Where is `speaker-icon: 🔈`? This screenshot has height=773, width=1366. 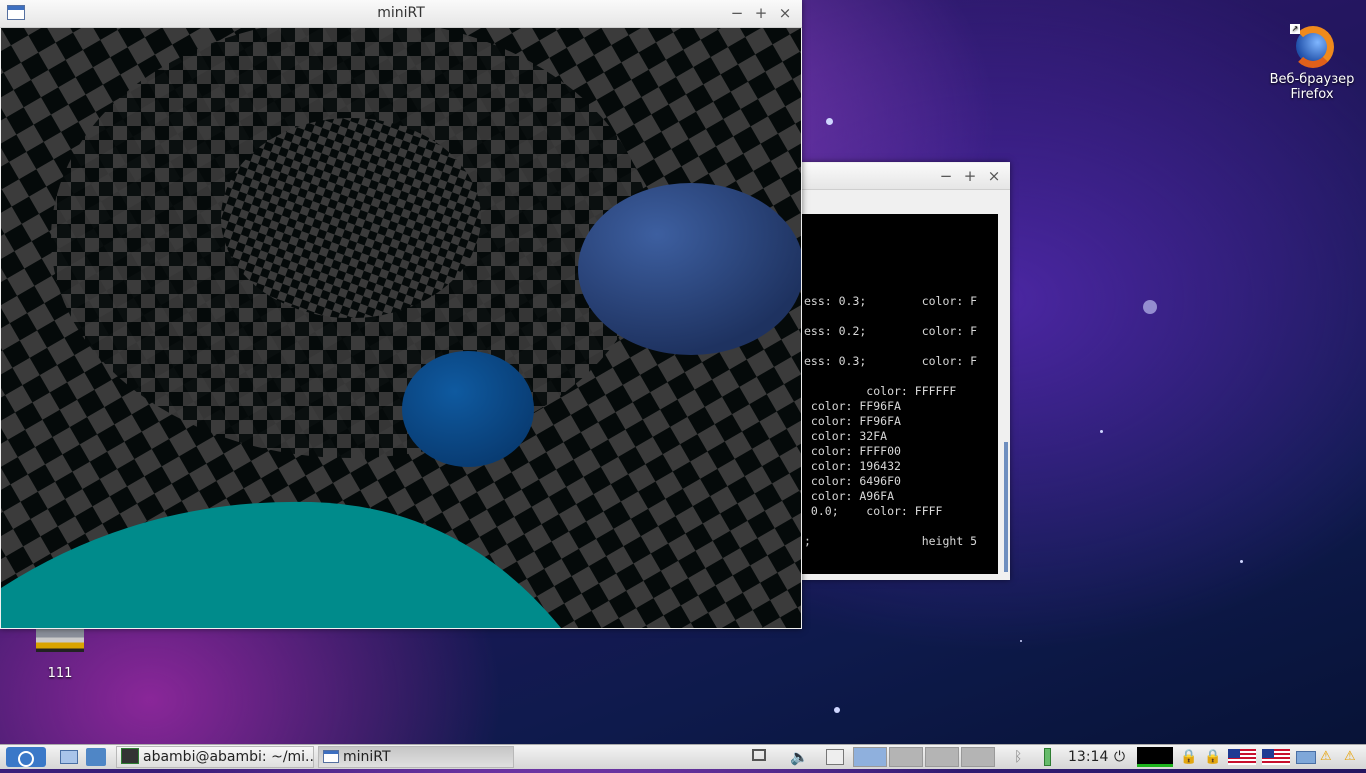 speaker-icon: 🔈 is located at coordinates (801, 757).